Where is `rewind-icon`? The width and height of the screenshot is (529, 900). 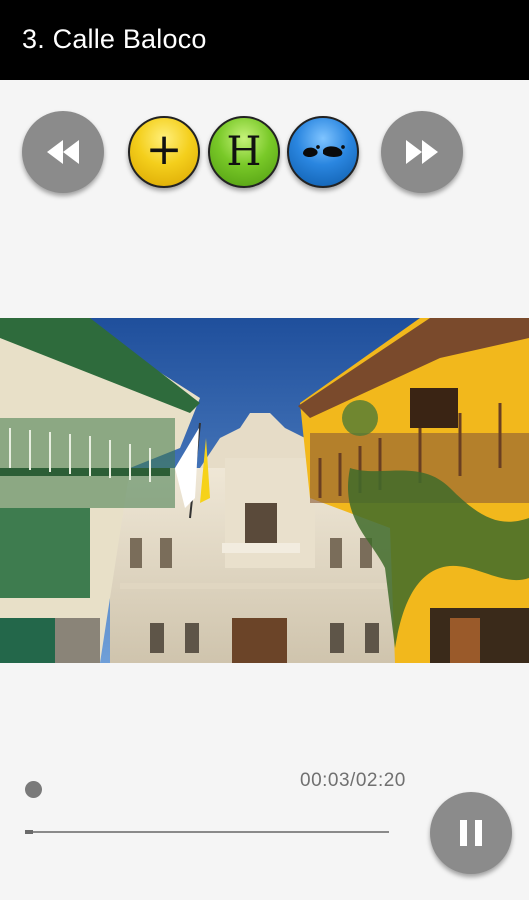 rewind-icon is located at coordinates (63, 152).